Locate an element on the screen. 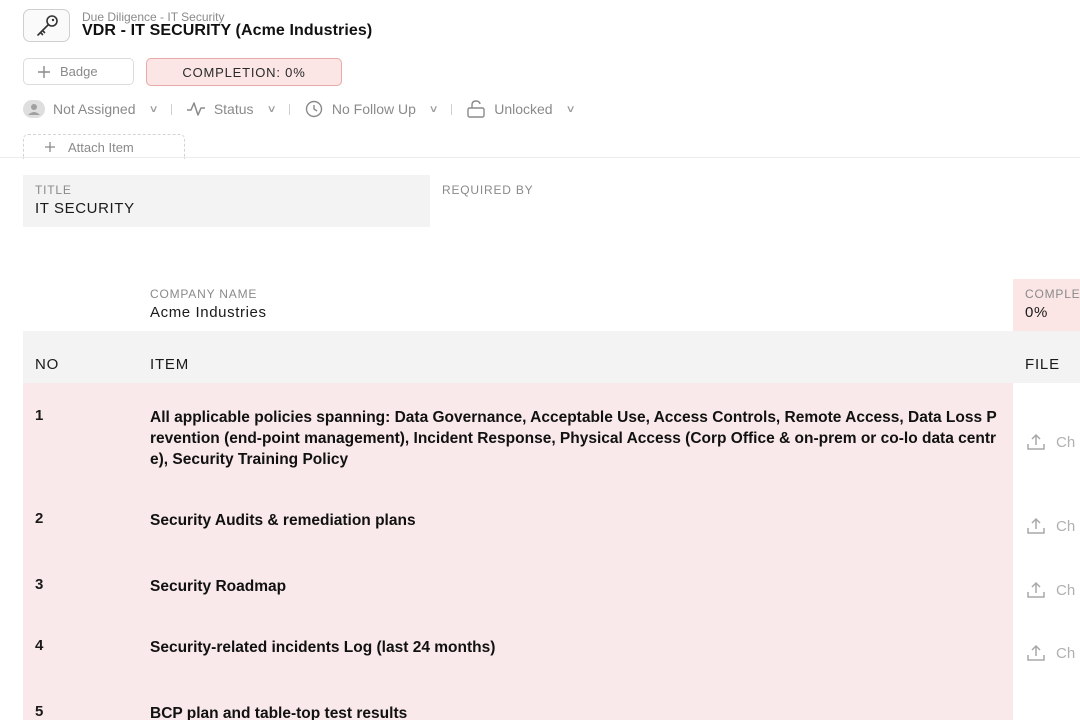  row-number: 4 is located at coordinates (39, 645).